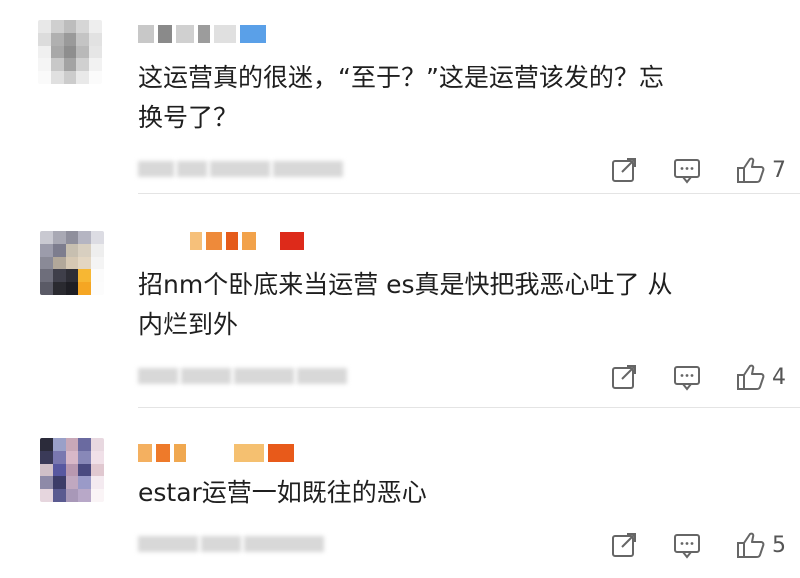 The width and height of the screenshot is (800, 578). I want to click on like-button: 7, so click(761, 170).